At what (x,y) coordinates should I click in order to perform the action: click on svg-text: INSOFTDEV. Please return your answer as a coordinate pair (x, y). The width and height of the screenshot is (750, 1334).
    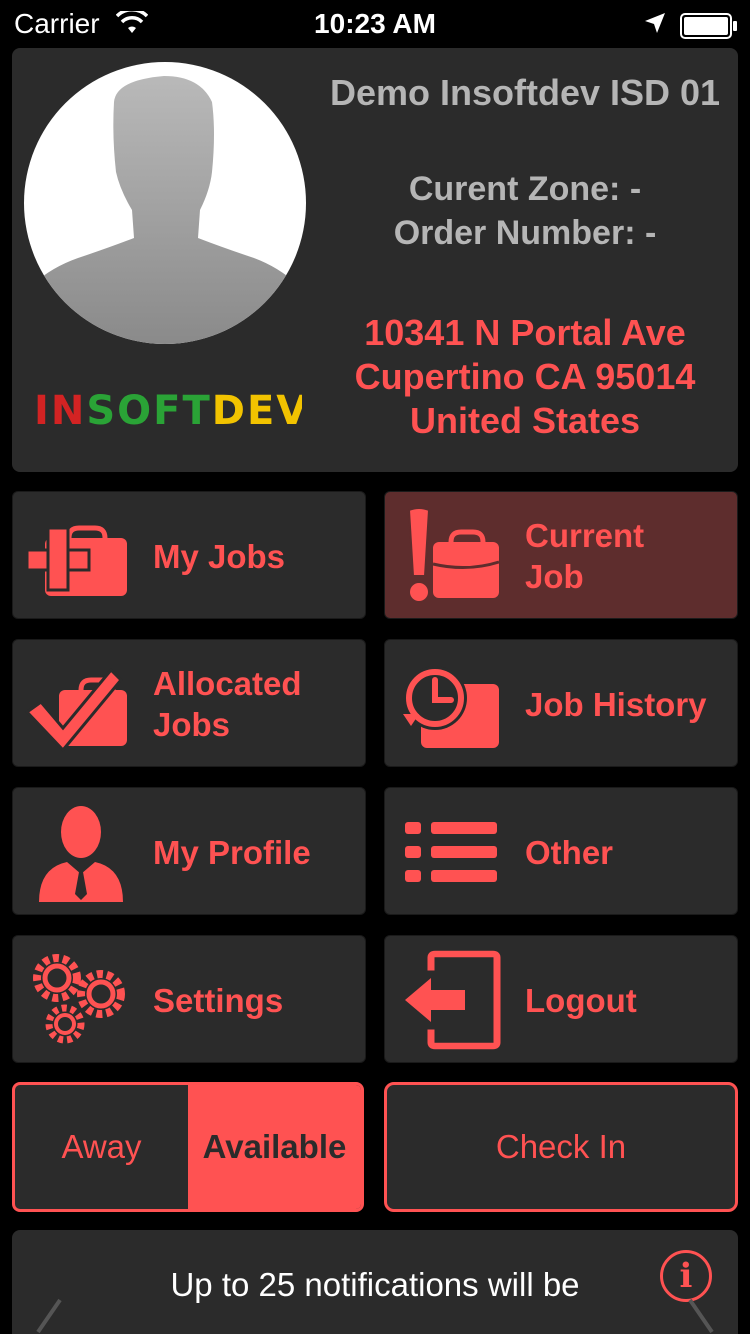
    Looking at the image, I should click on (168, 410).